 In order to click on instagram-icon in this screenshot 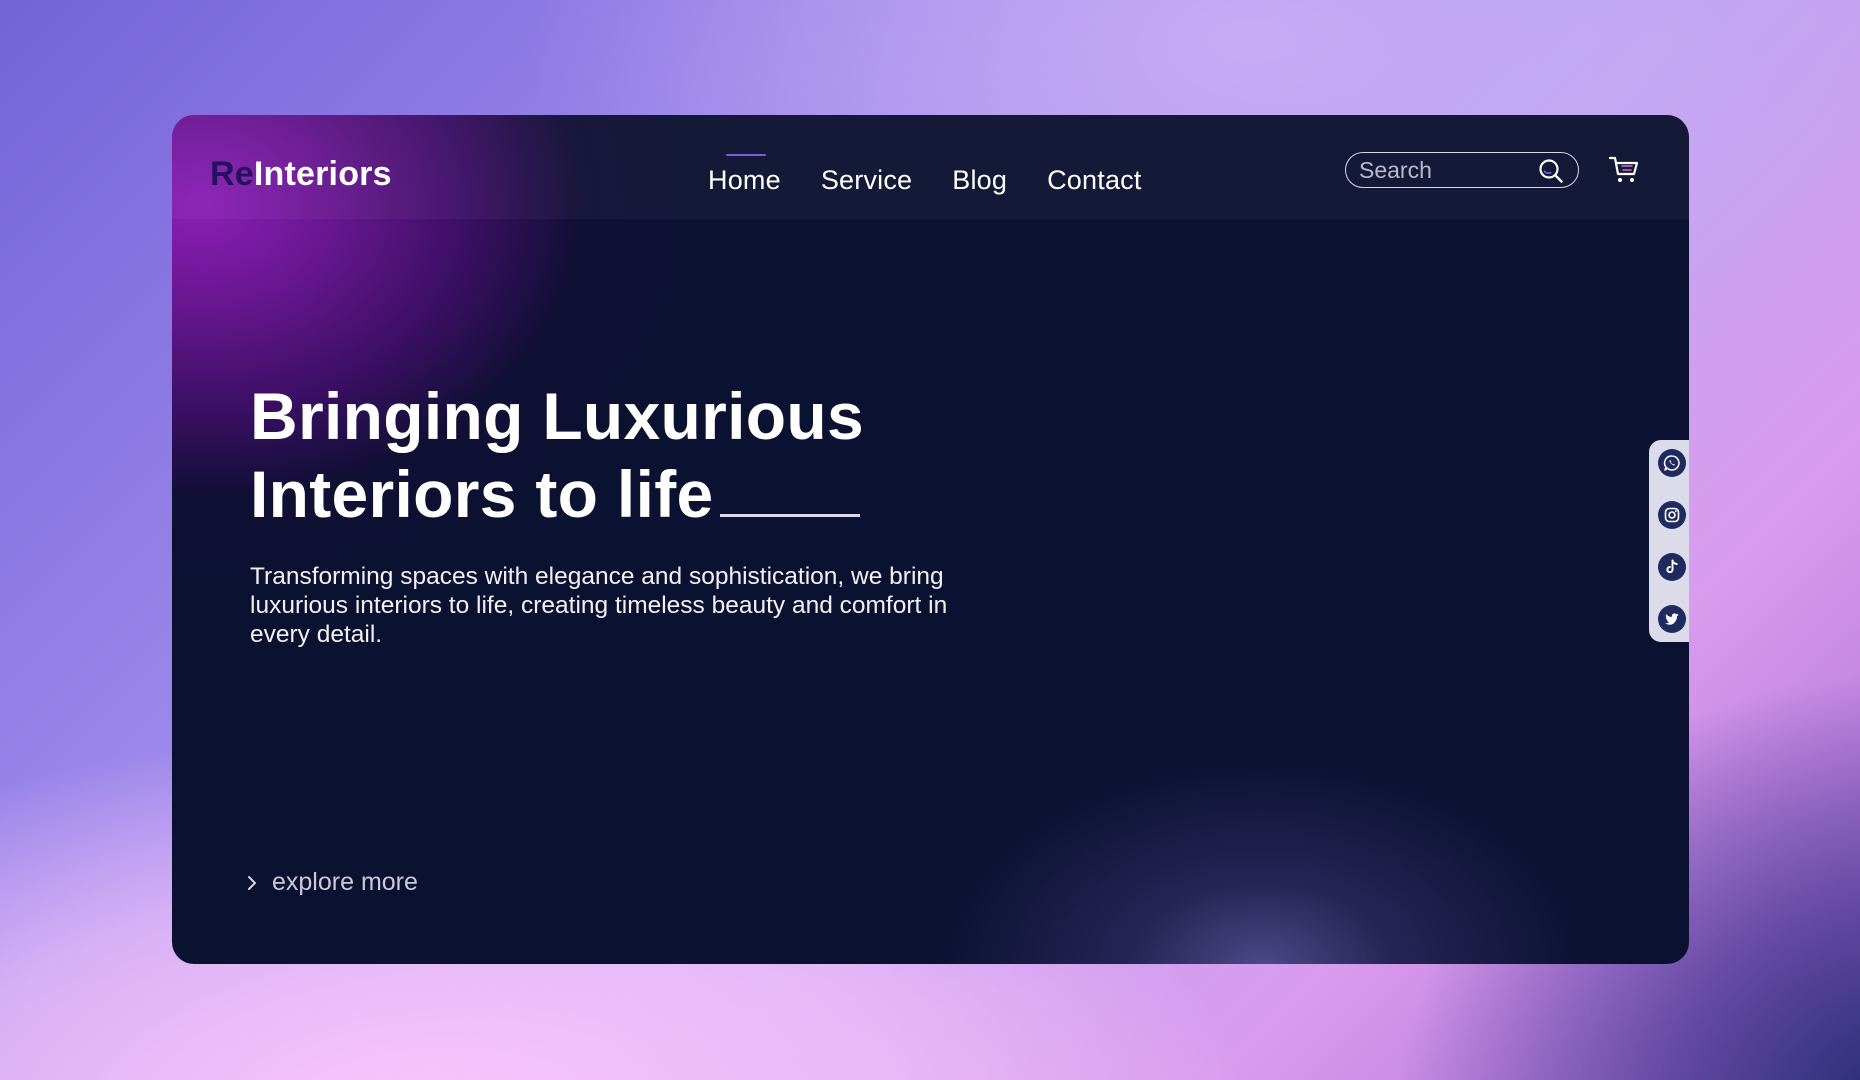, I will do `click(1672, 515)`.